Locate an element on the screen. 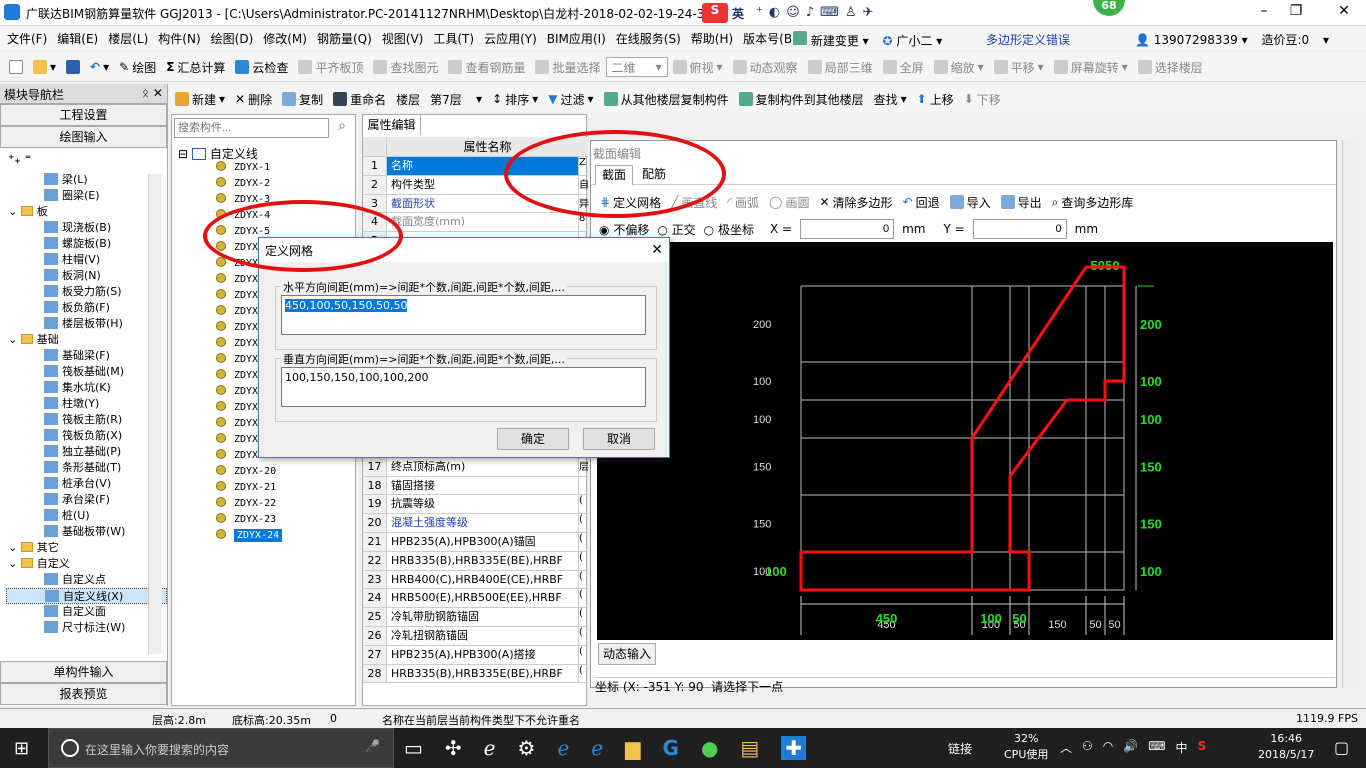  menu-item: 在线服务(S) is located at coordinates (648, 38).